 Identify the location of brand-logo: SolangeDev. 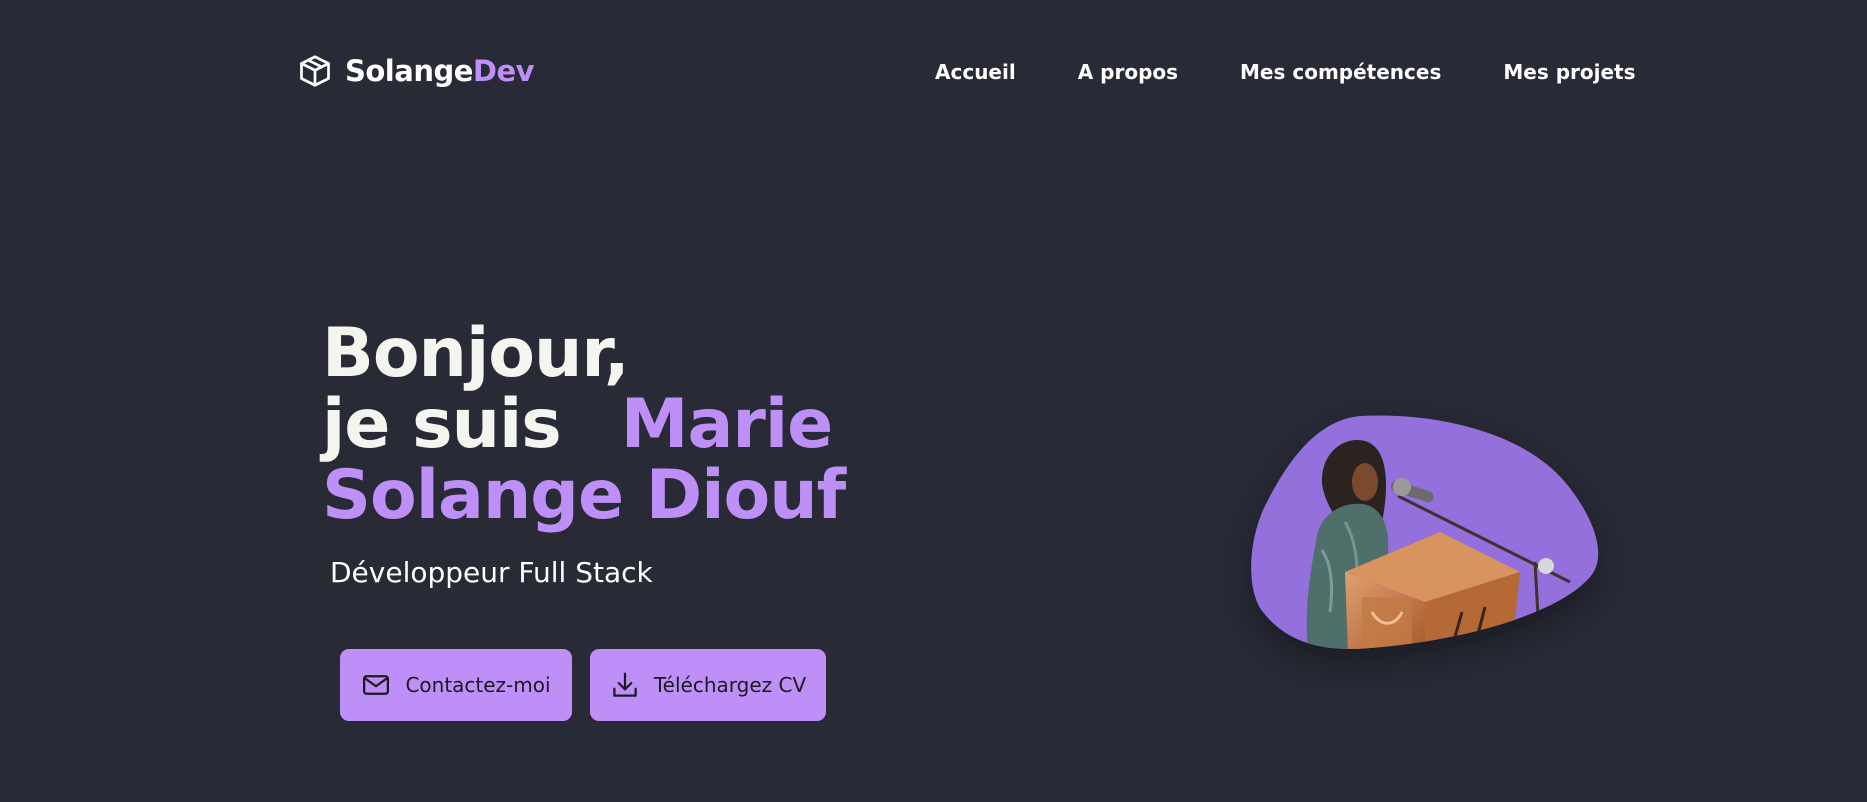
(416, 71).